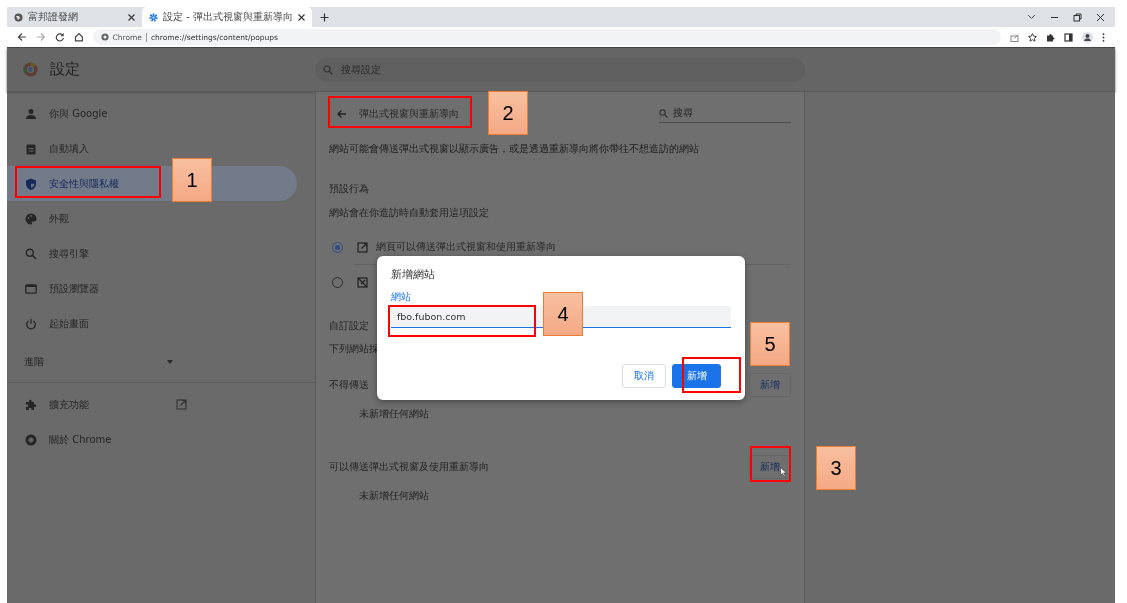 Image resolution: width=1127 pixels, height=603 pixels. Describe the element at coordinates (349, 189) in the screenshot. I see `section-heading: 預設行為` at that location.